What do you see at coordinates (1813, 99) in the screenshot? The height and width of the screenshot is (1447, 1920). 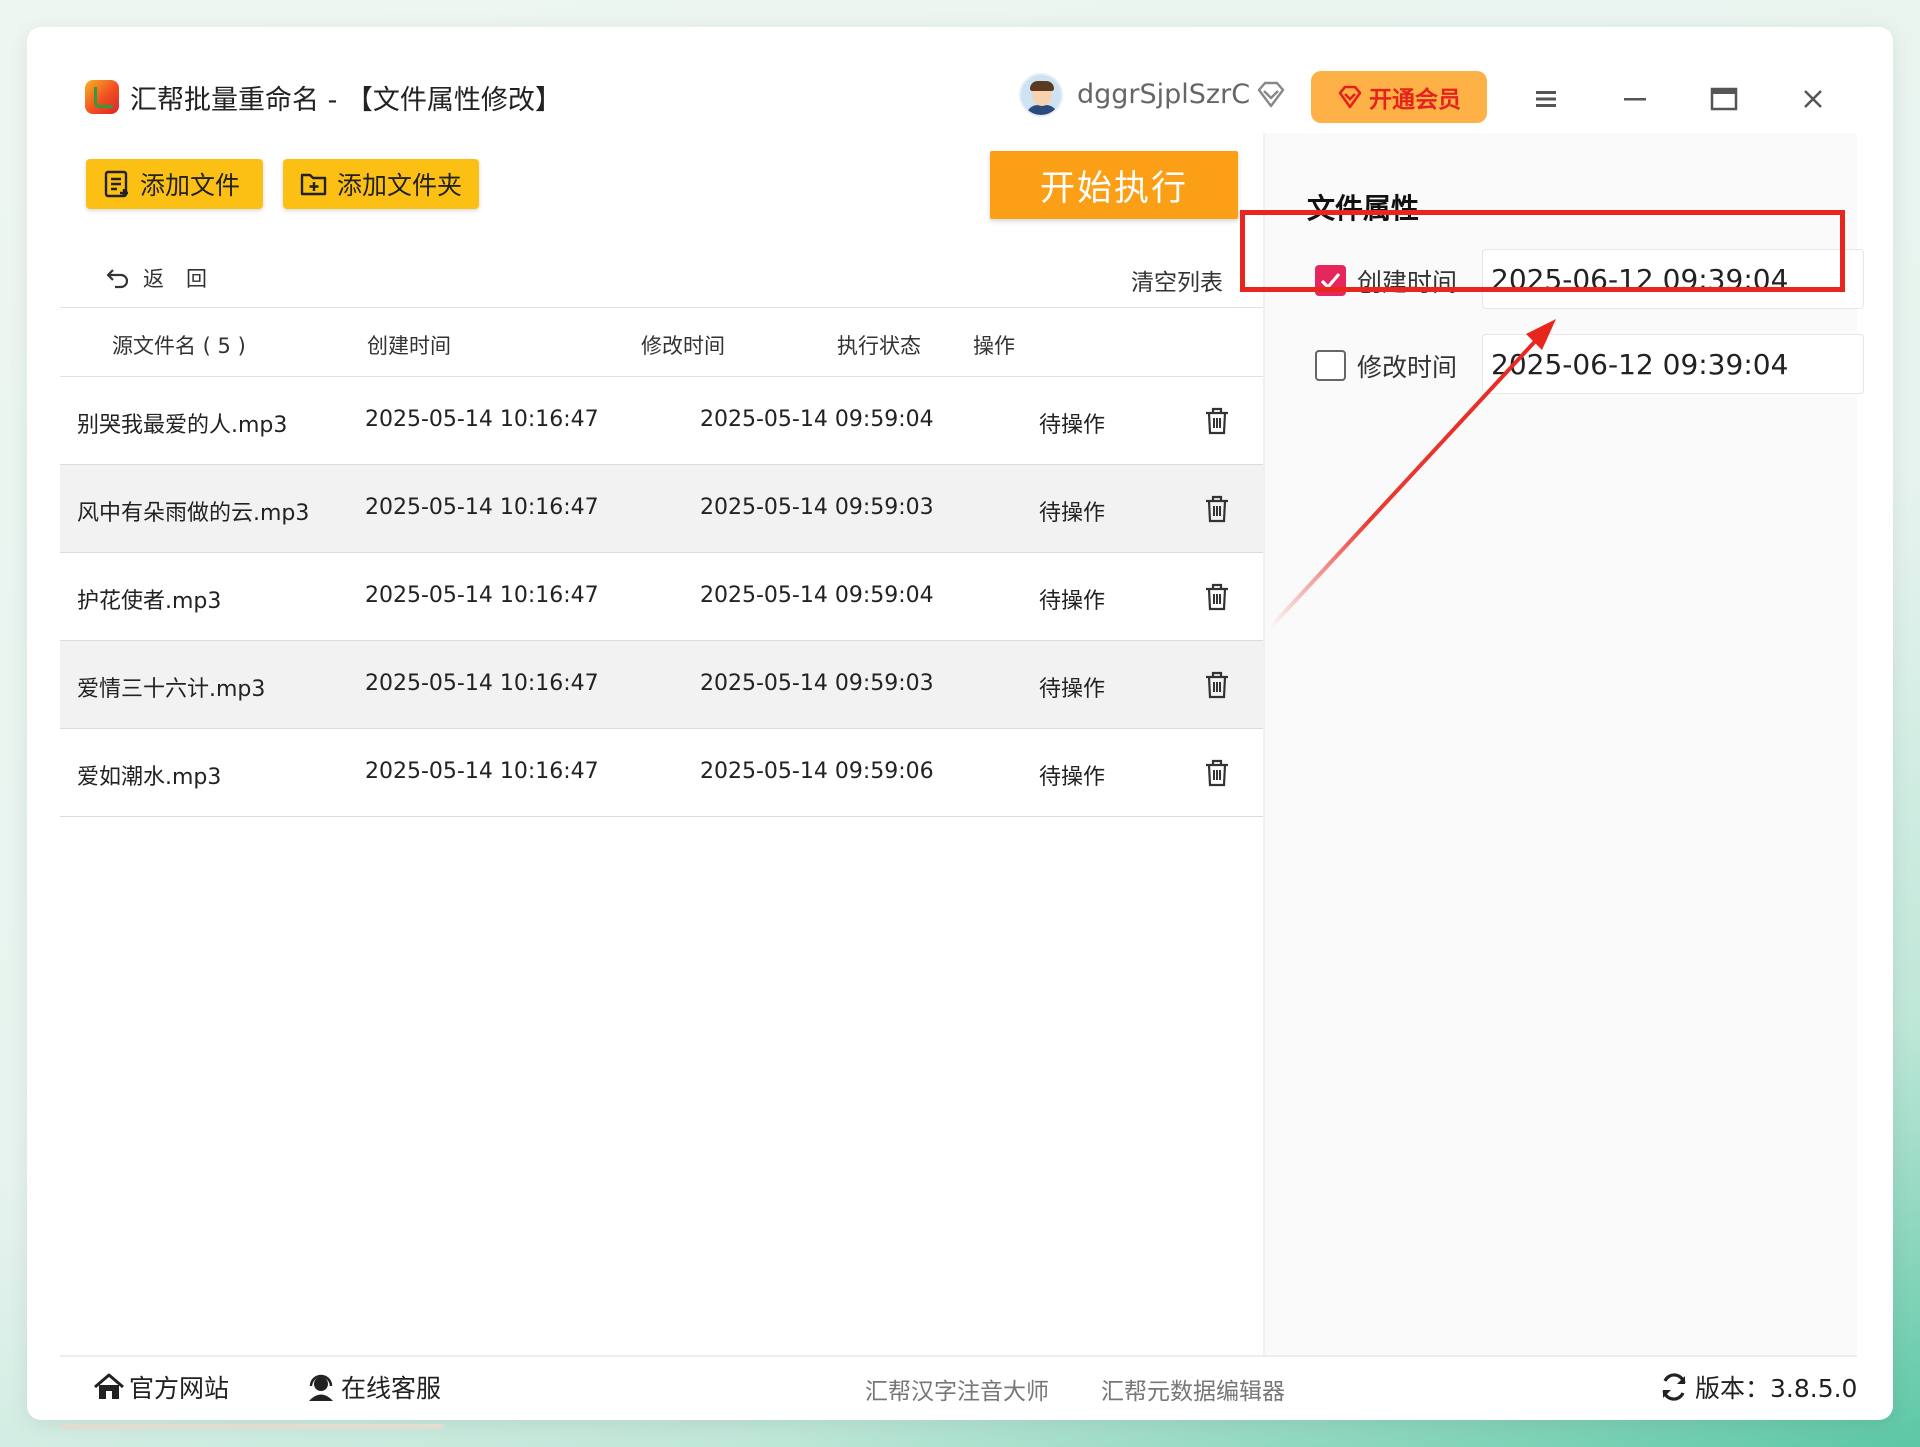 I see `close-icon` at bounding box center [1813, 99].